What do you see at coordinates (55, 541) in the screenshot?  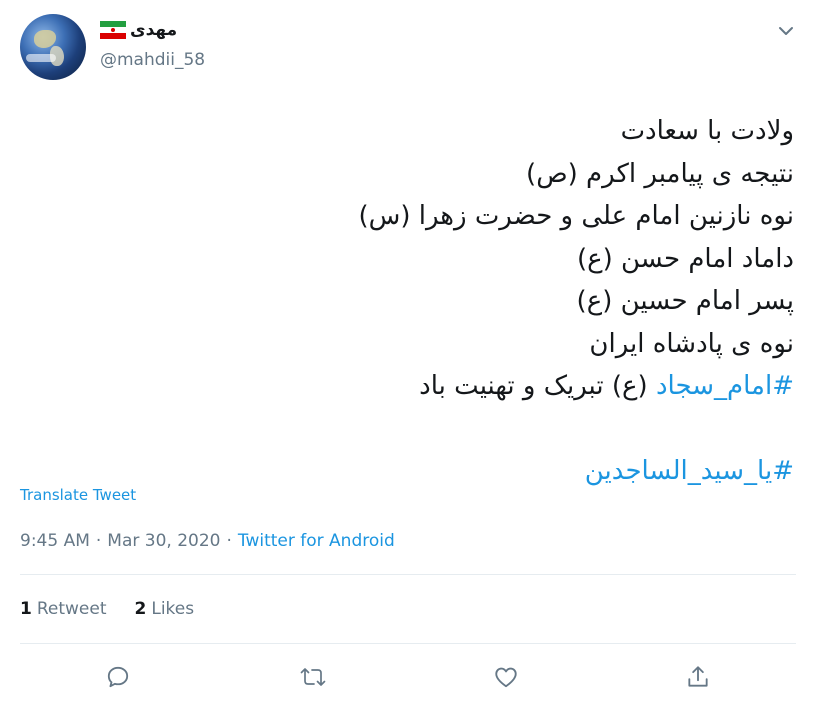 I see `tweet-time: 9:45 AM` at bounding box center [55, 541].